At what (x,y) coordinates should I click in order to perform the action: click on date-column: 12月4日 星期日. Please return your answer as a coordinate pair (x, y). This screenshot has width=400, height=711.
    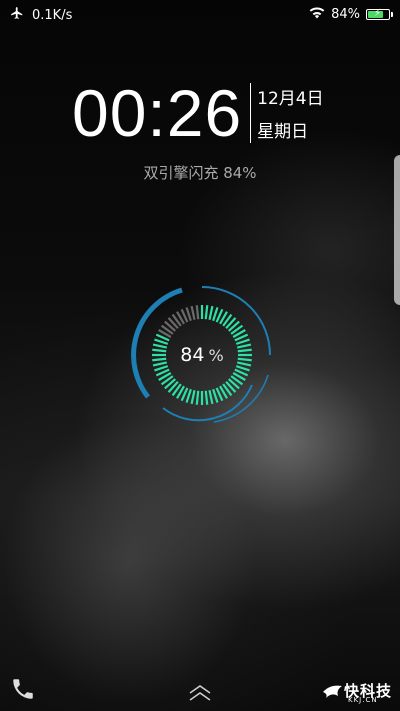
    Looking at the image, I should click on (290, 113).